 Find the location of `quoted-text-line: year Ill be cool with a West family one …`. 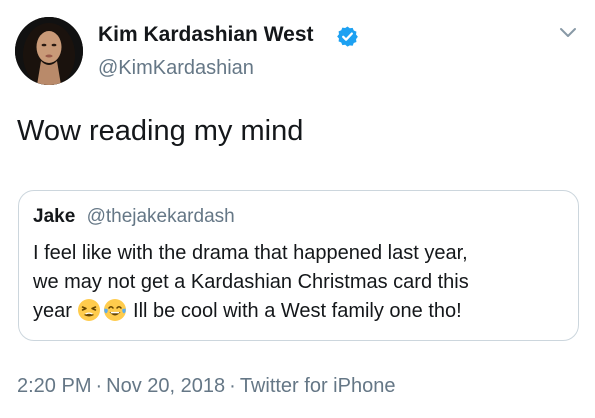

quoted-text-line: year Ill be cool with a West family one … is located at coordinates (300, 311).